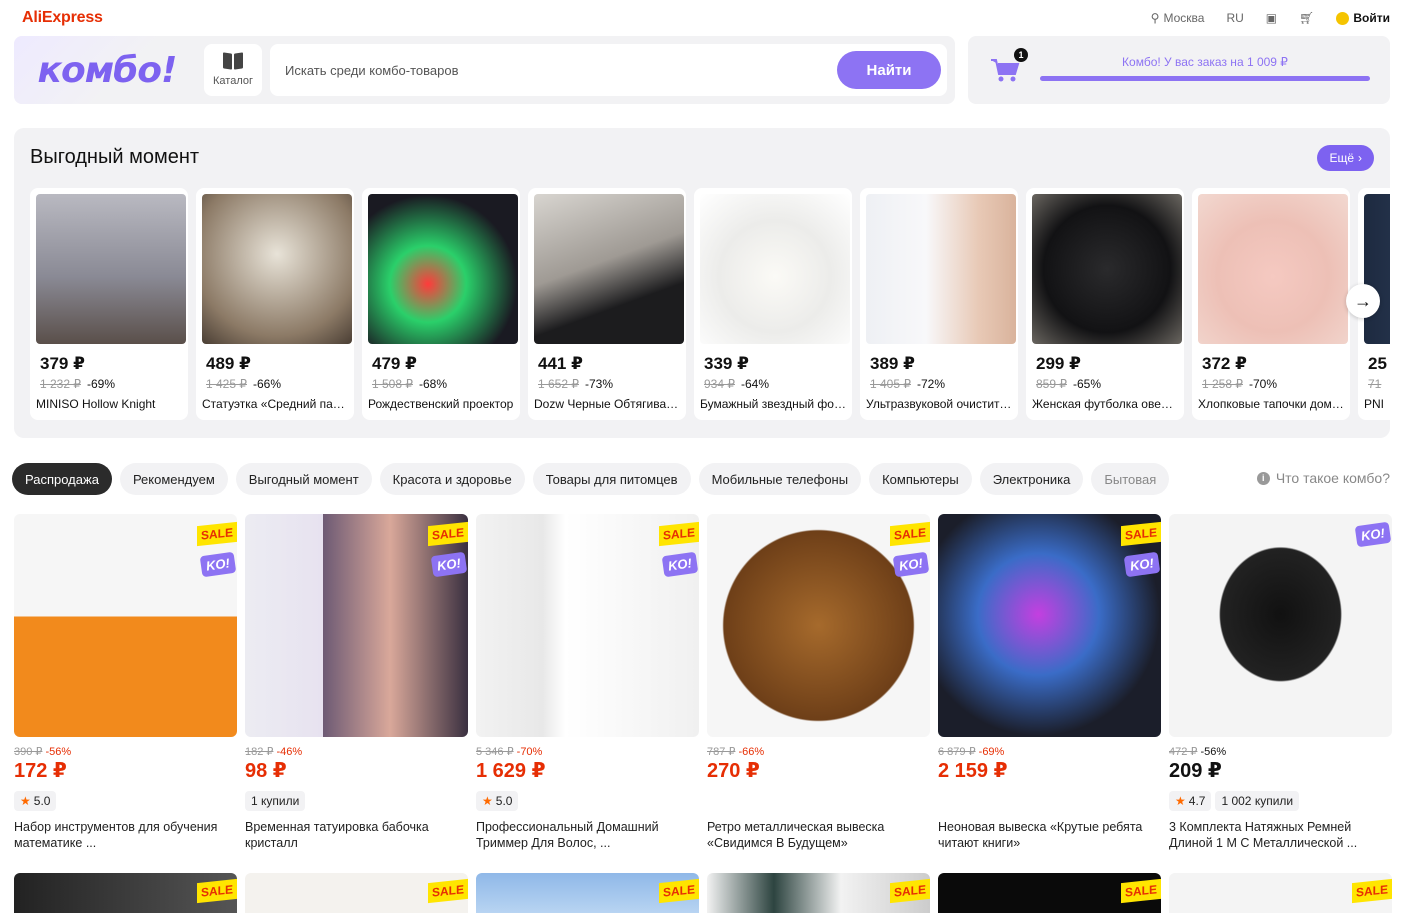 This screenshot has width=1412, height=913. What do you see at coordinates (233, 62) in the screenshot?
I see `book-icon` at bounding box center [233, 62].